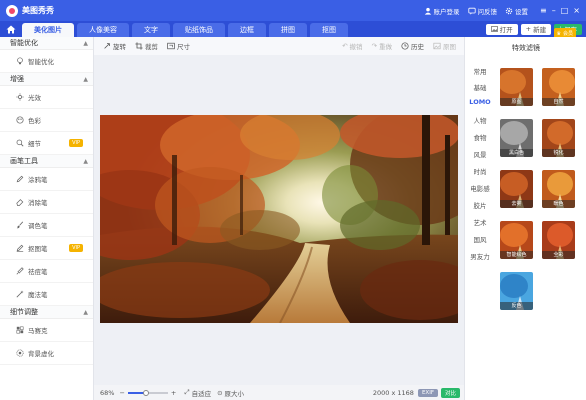 This screenshot has height=400, width=586. Describe the element at coordinates (279, 392) in the screenshot. I see `status-bar: 68% − + ⤢ 自适应 ⊙ 原大小 2000 x 1168 EXIF 对比` at that location.